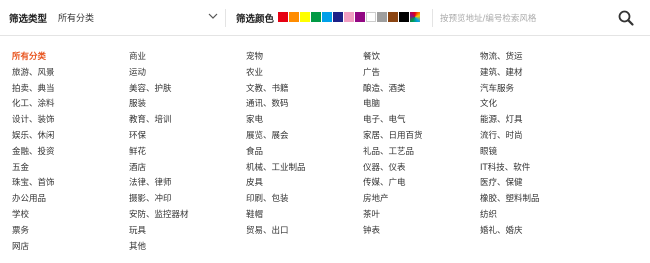 The height and width of the screenshot is (263, 650). I want to click on category-link: 流行、时尚, so click(535, 137).